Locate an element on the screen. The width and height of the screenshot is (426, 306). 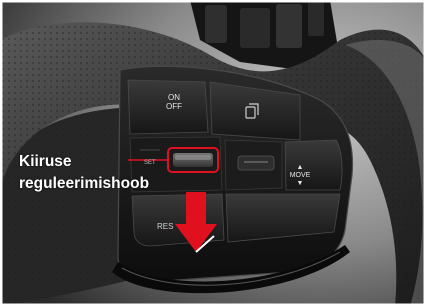
callout-line-1: Kiiruse is located at coordinates (45, 161).